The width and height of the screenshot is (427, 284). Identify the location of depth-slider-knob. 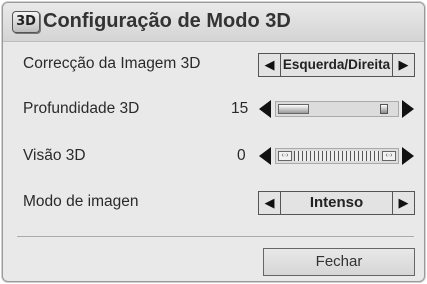
(384, 109).